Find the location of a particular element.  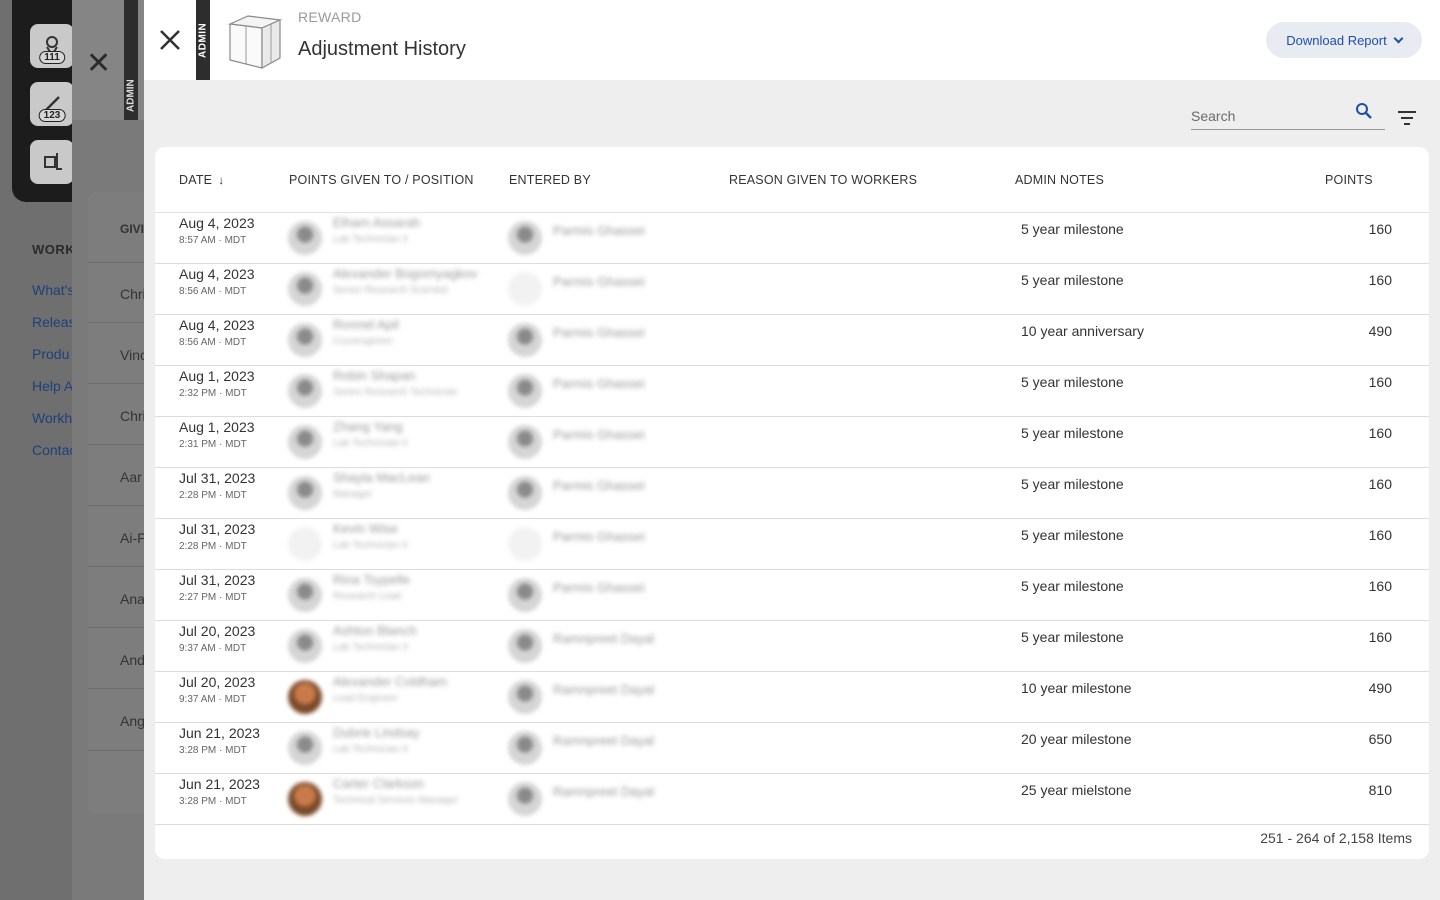

given-to-name: Carter Clarkson is located at coordinates (379, 783).